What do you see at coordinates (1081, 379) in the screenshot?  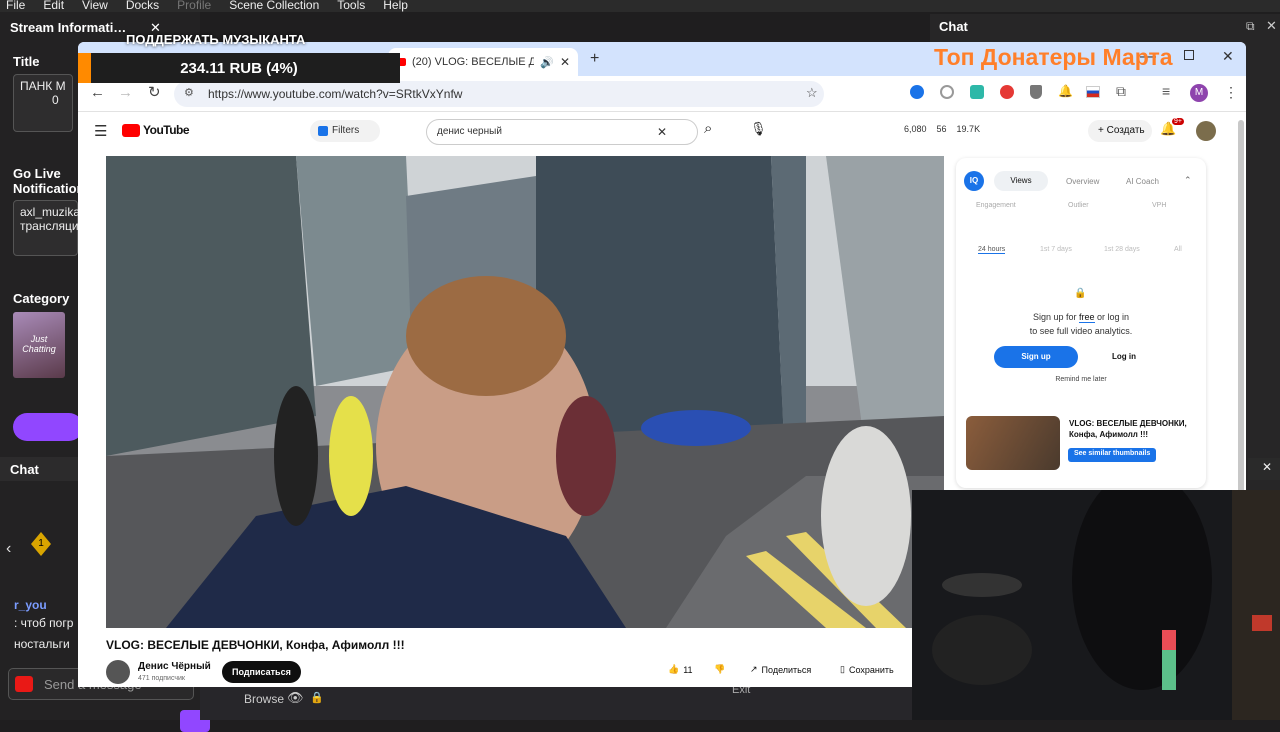 I see `remind-later-link: Remind me later` at bounding box center [1081, 379].